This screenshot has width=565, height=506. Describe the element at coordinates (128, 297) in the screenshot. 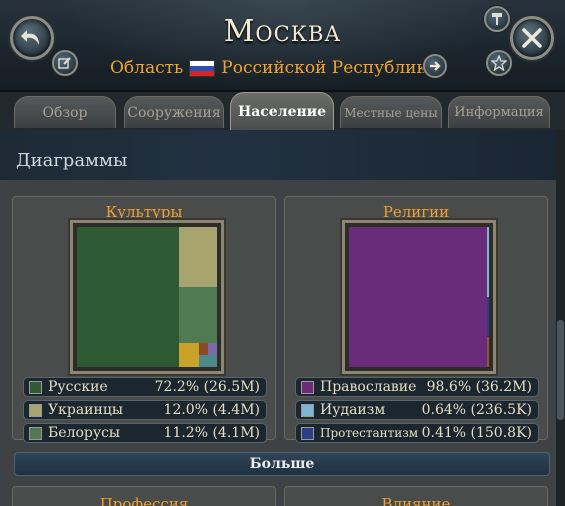

I see `treemap-cell-russians` at that location.